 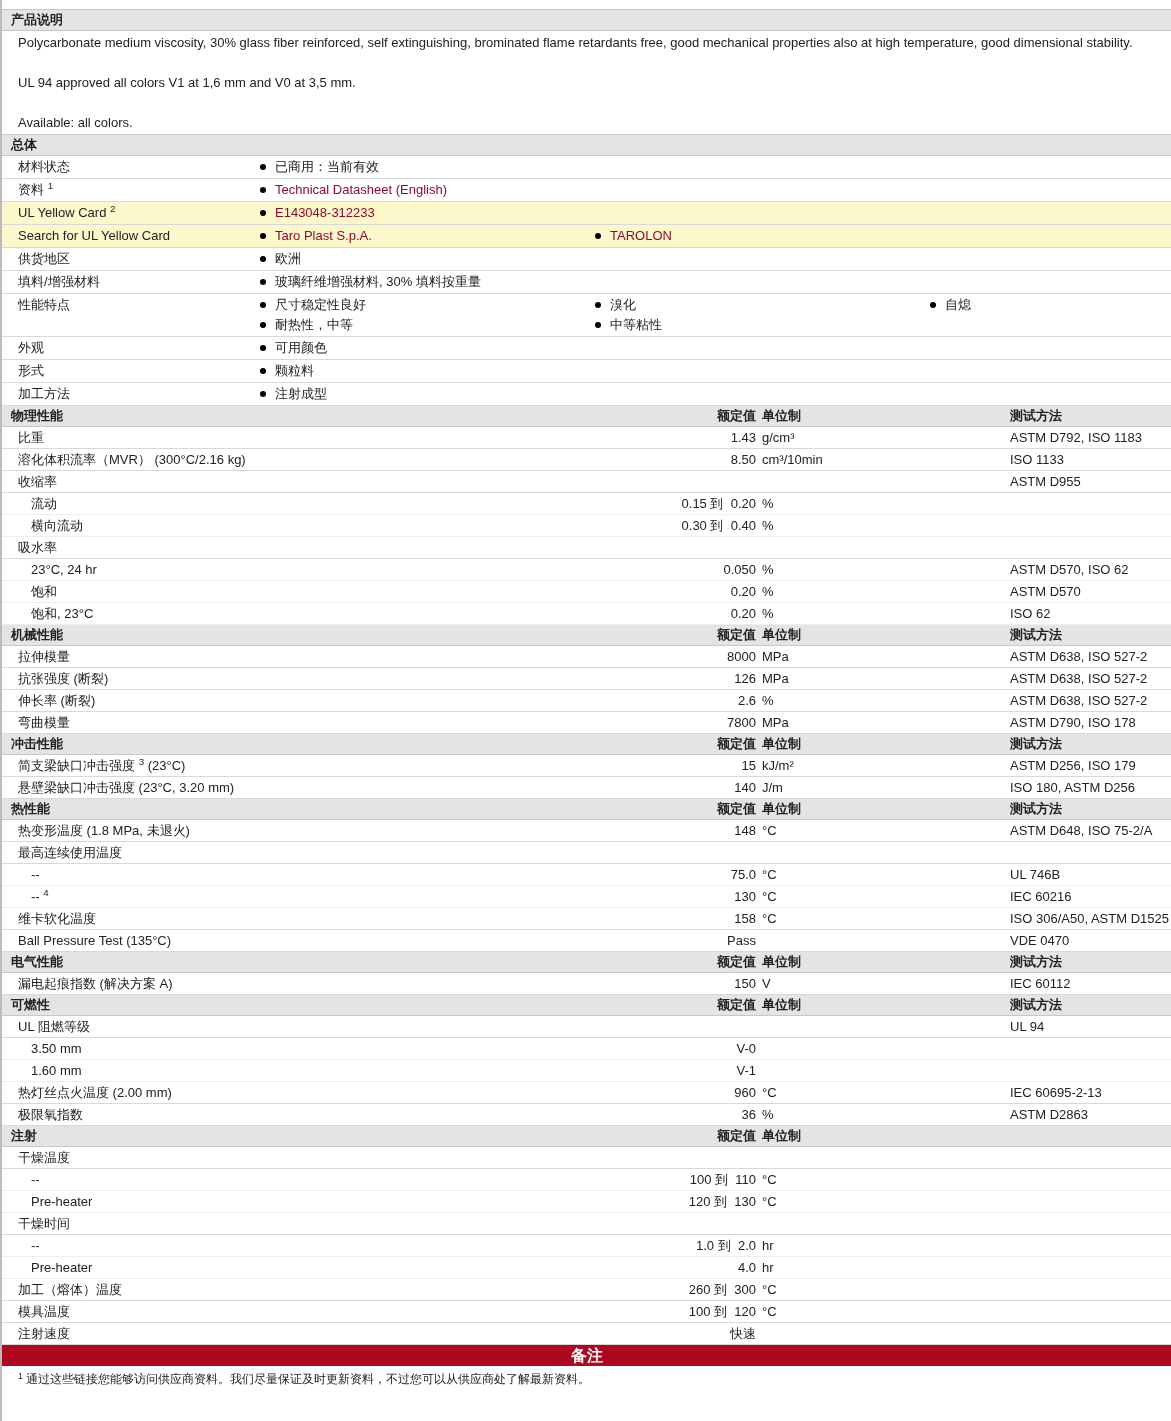 I want to click on property-label: 形式, so click(x=31, y=370).